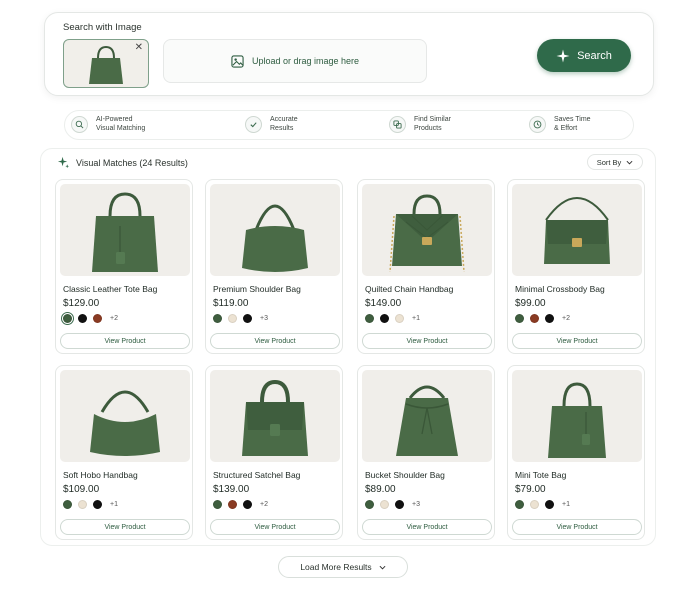  Describe the element at coordinates (286, 124) in the screenshot. I see `feature-accurate-results: Accurate Results` at that location.